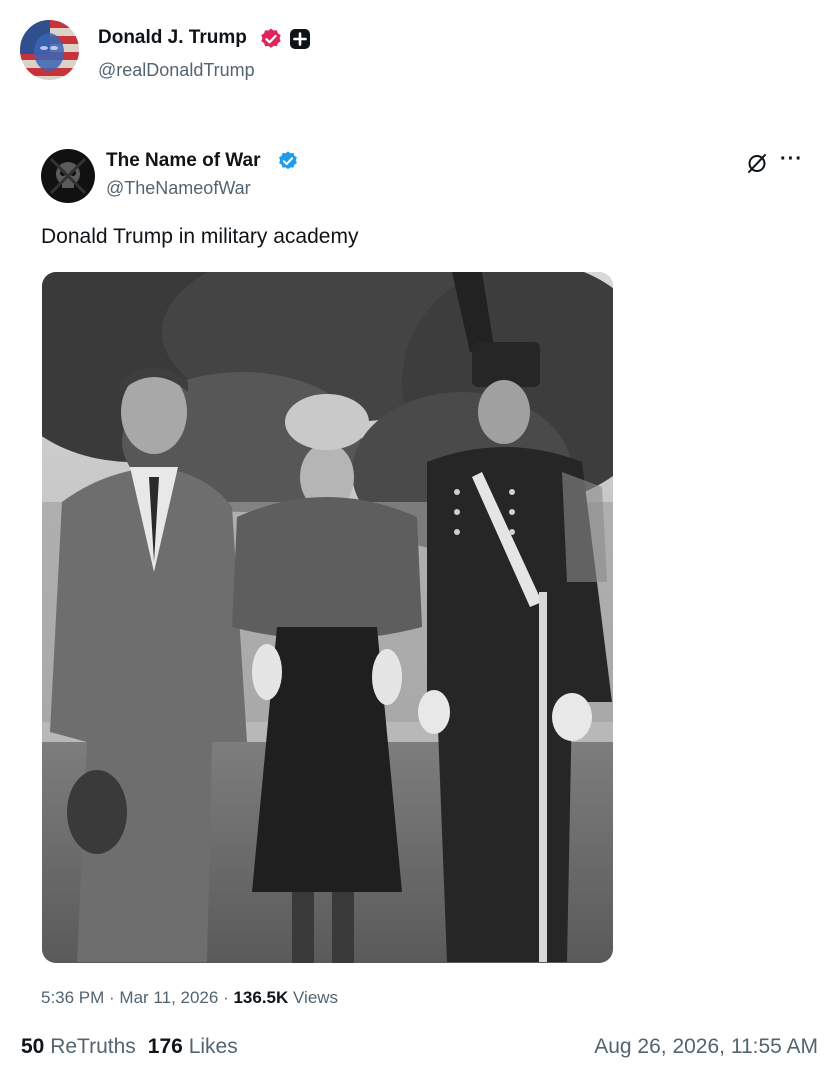 The image size is (840, 1082). Describe the element at coordinates (200, 236) in the screenshot. I see `quote-text: Donald Trump in military academy` at that location.